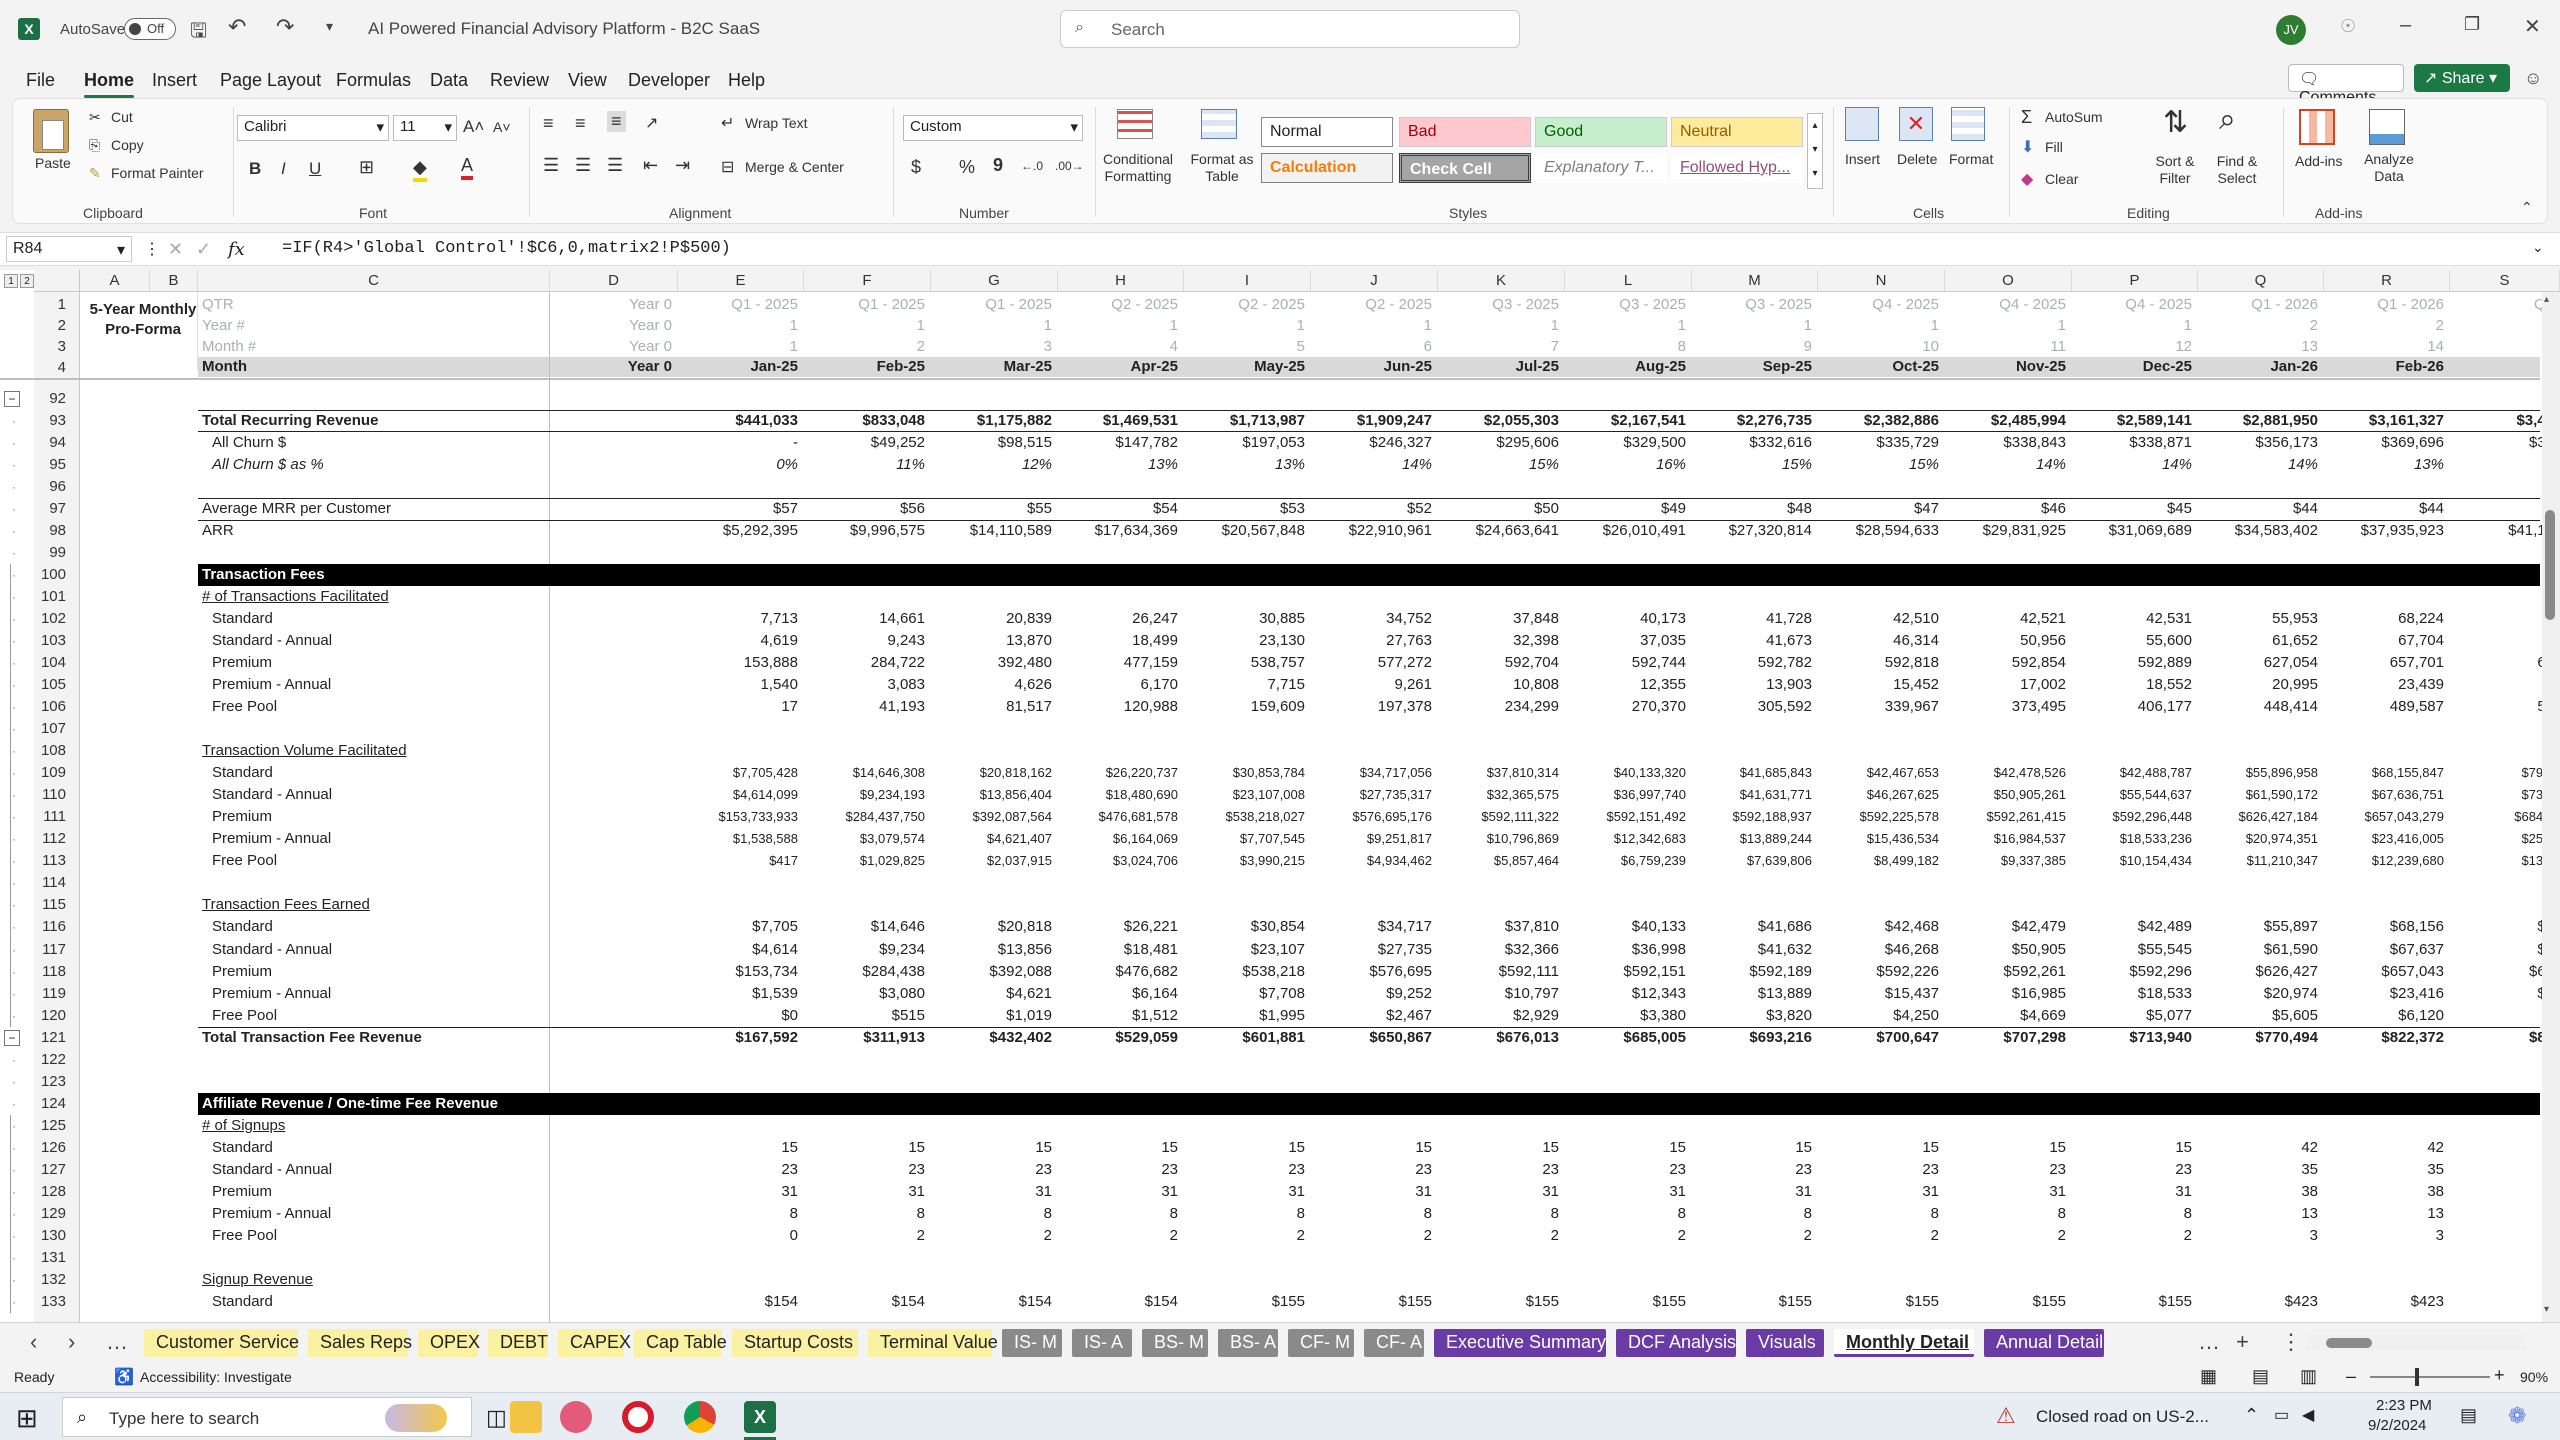  I want to click on menu-insert: Insert, so click(174, 80).